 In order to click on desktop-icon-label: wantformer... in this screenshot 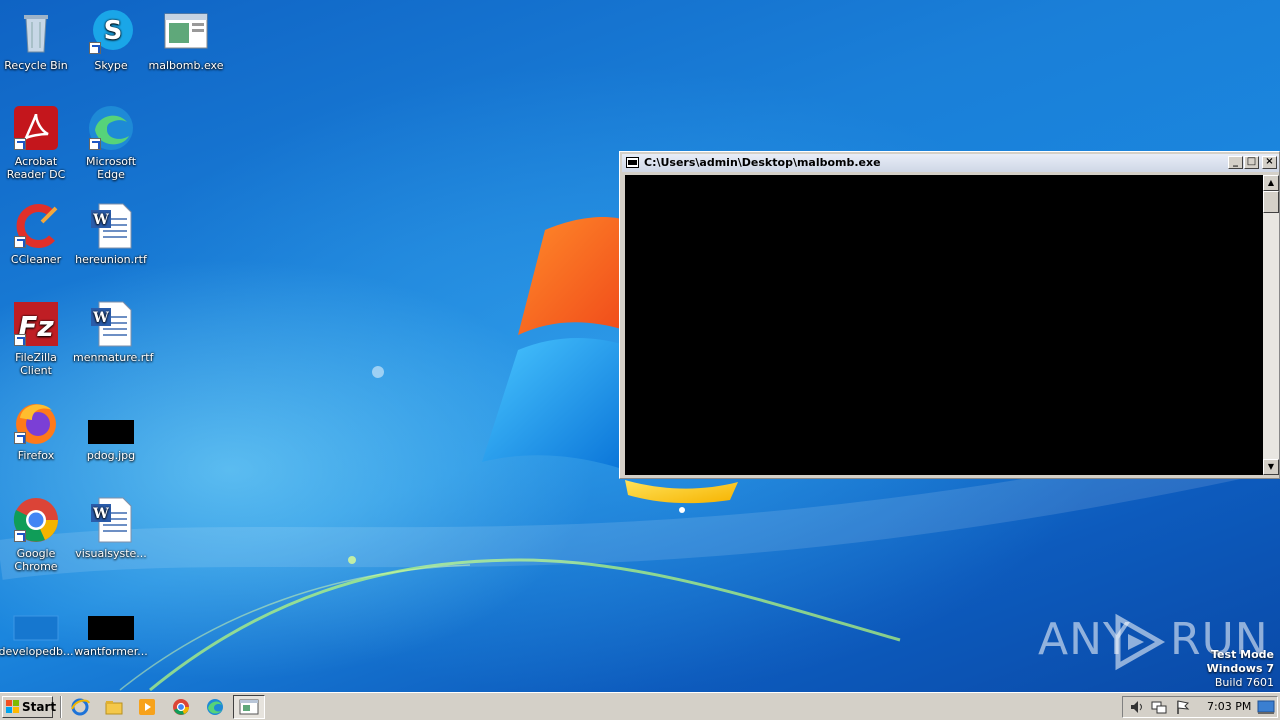, I will do `click(111, 651)`.